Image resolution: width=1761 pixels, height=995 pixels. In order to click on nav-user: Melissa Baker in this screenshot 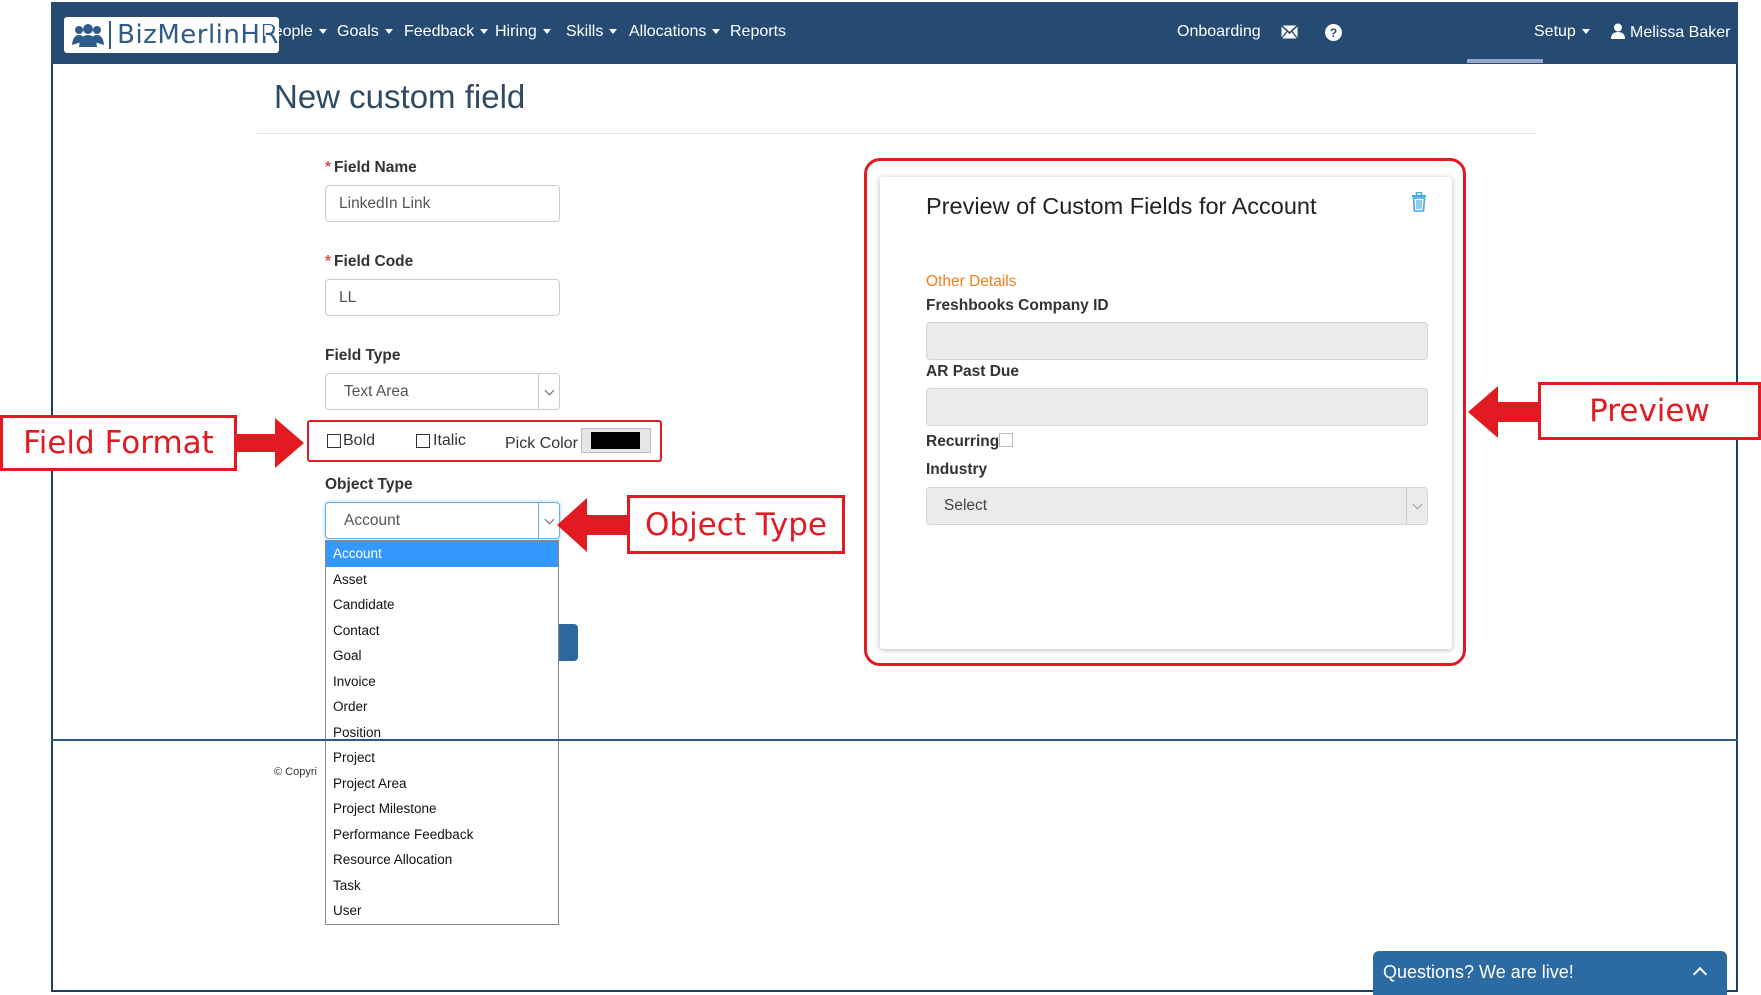, I will do `click(1670, 33)`.